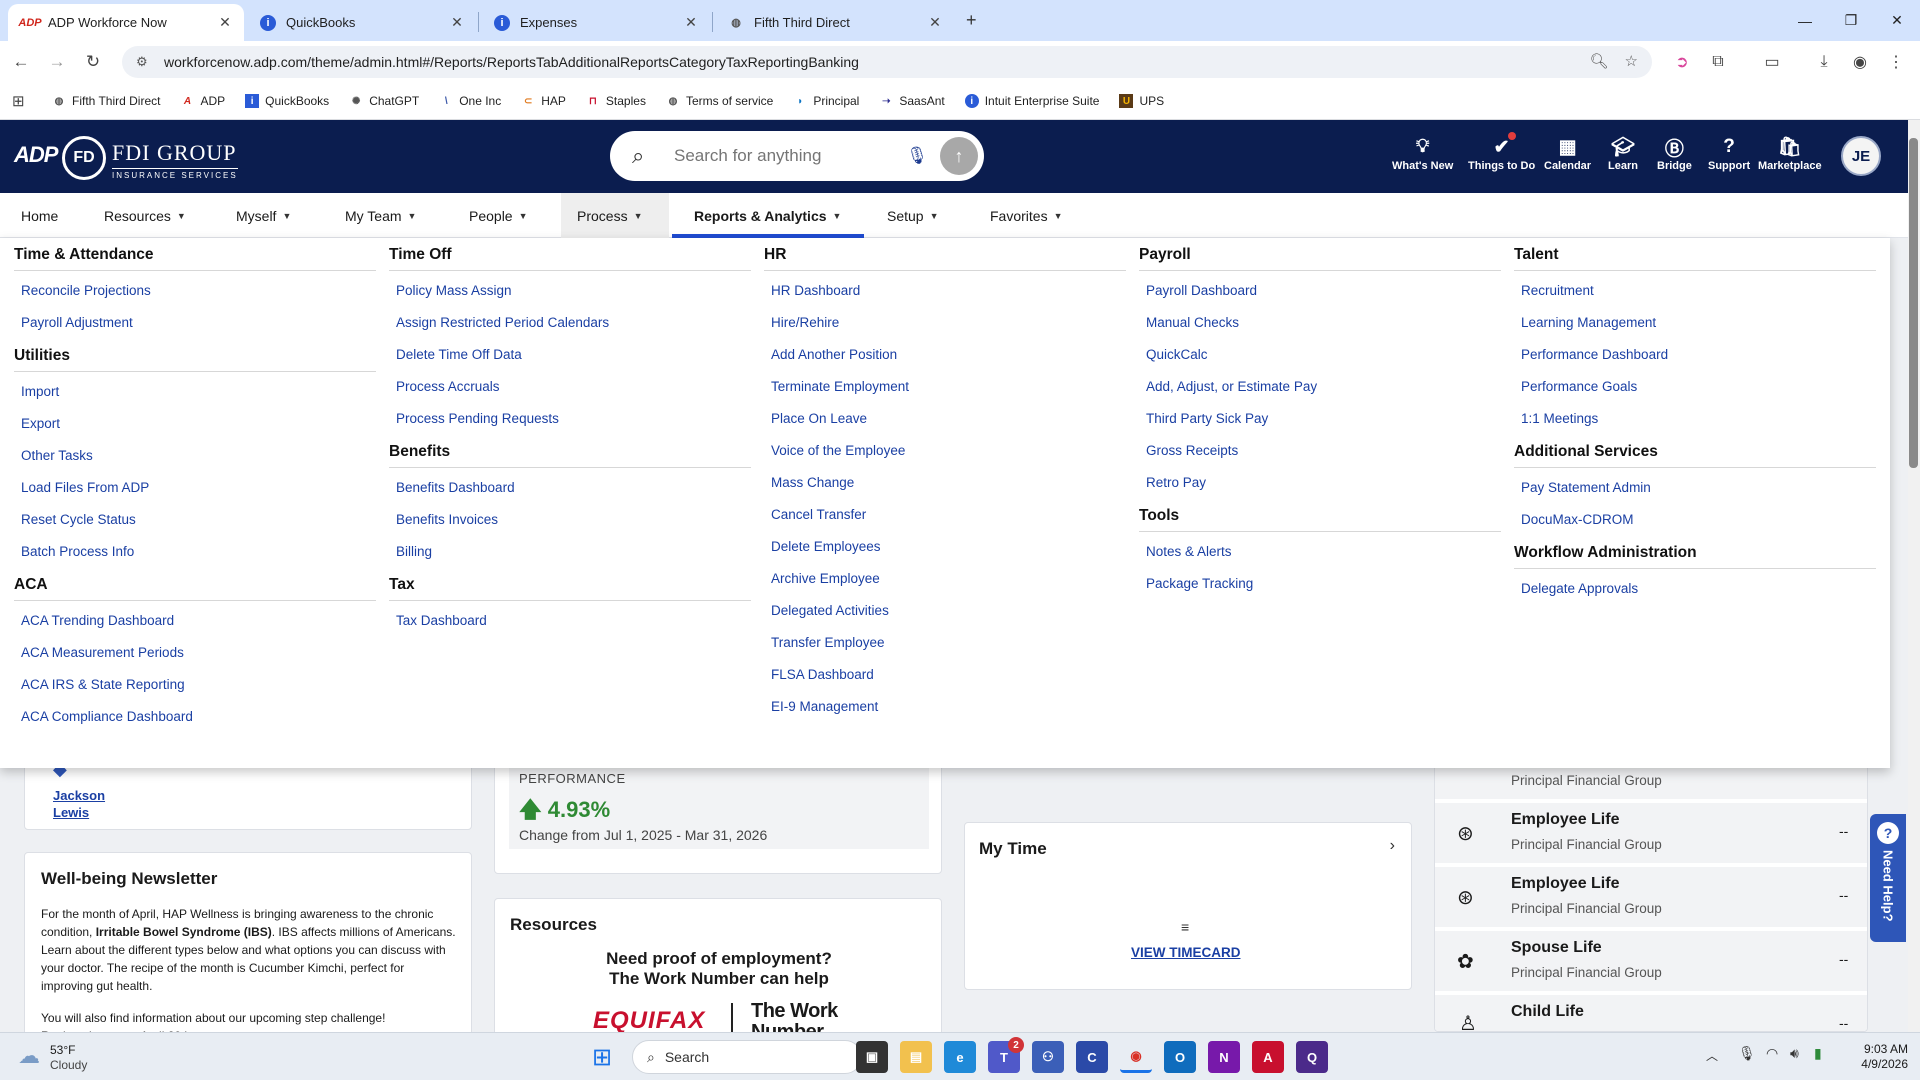 The image size is (1920, 1080). What do you see at coordinates (1772, 62) in the screenshot?
I see `media-icon: ▭` at bounding box center [1772, 62].